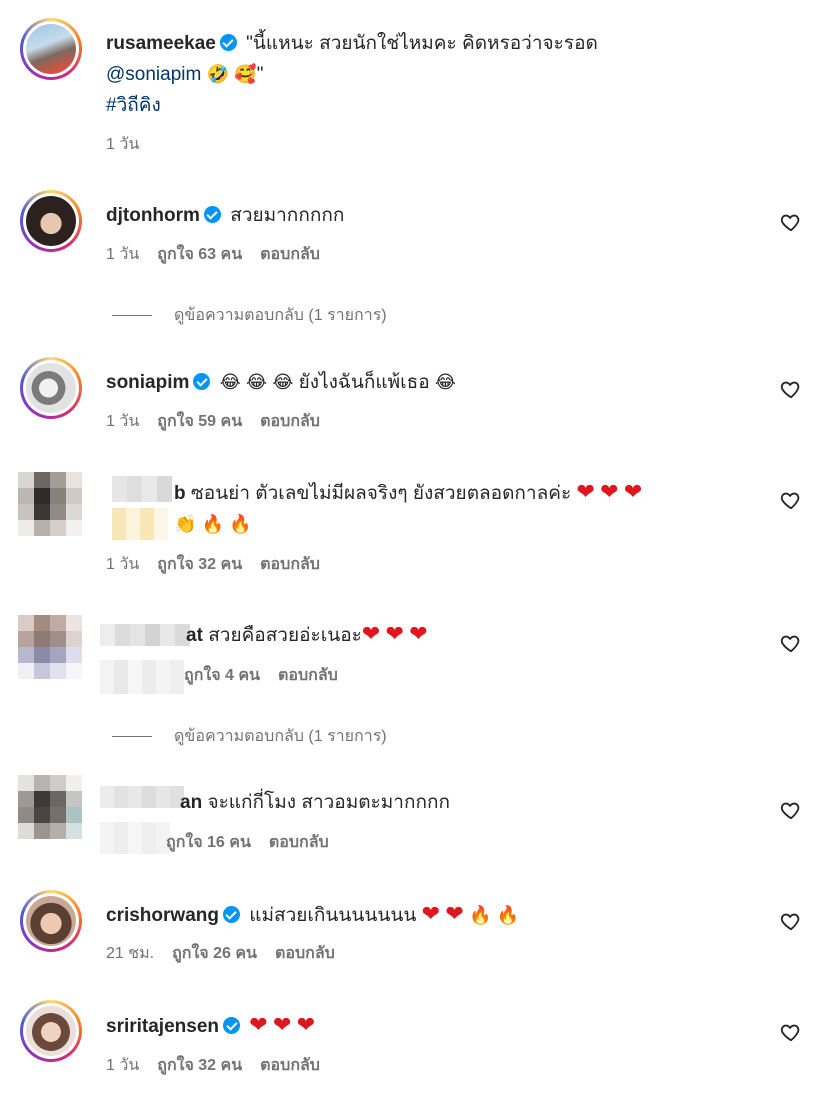 This screenshot has height=1104, width=820. What do you see at coordinates (185, 524) in the screenshot?
I see `clapping-hands-emoji-icon: 👏` at bounding box center [185, 524].